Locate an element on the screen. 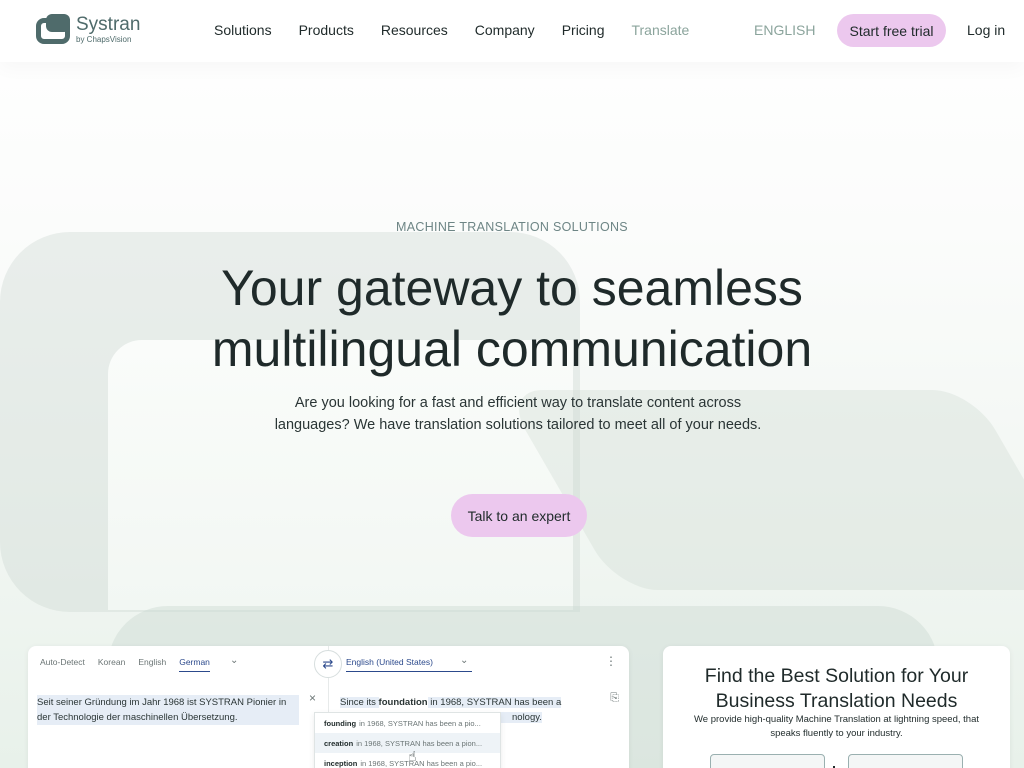 The width and height of the screenshot is (1024, 768). headline-line-1: Your gateway to seamless is located at coordinates (512, 288).